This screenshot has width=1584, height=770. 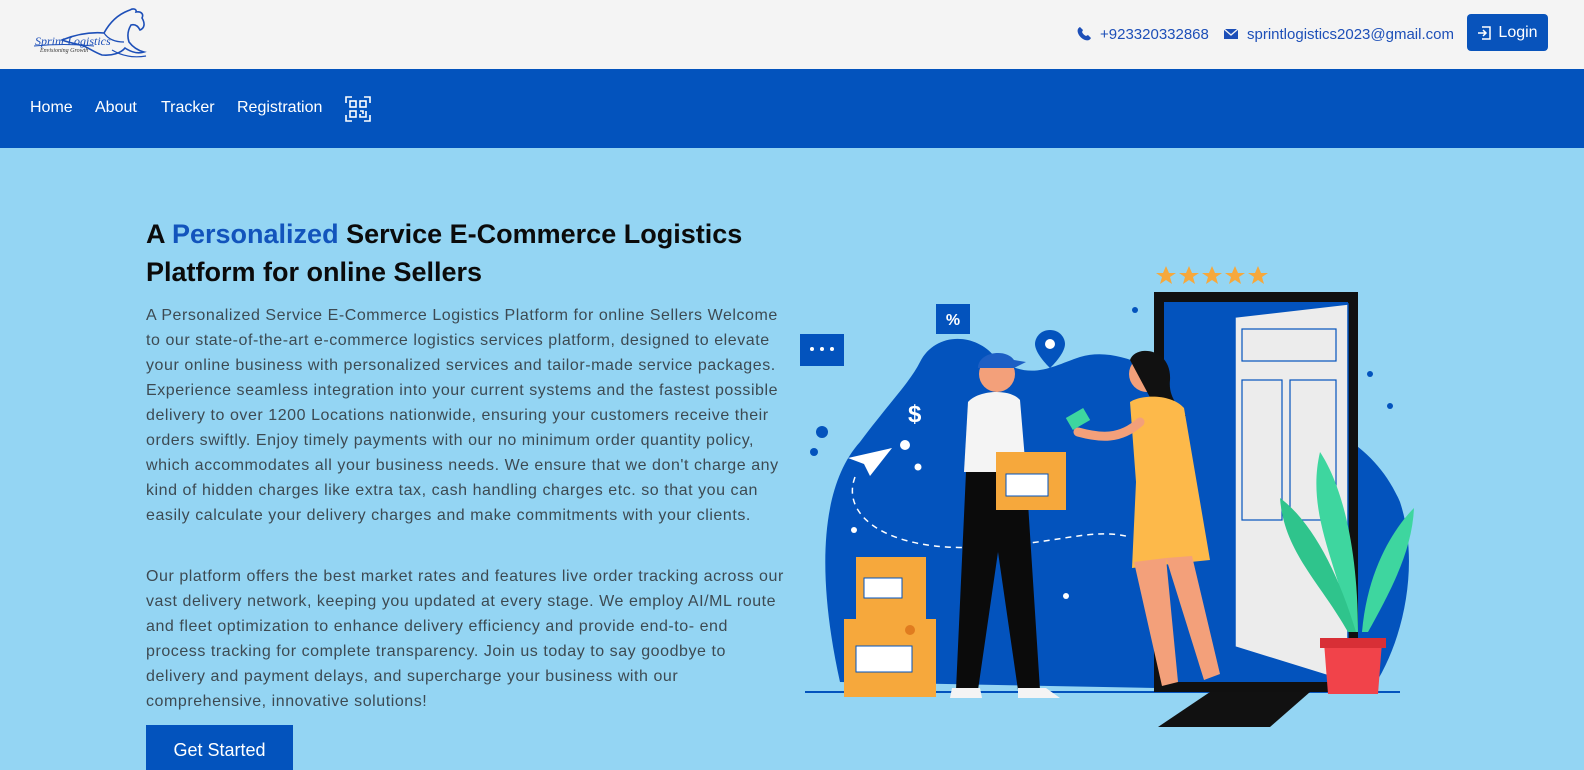 I want to click on email-address: sprintlogistics2023@gmail.com, so click(x=1350, y=34).